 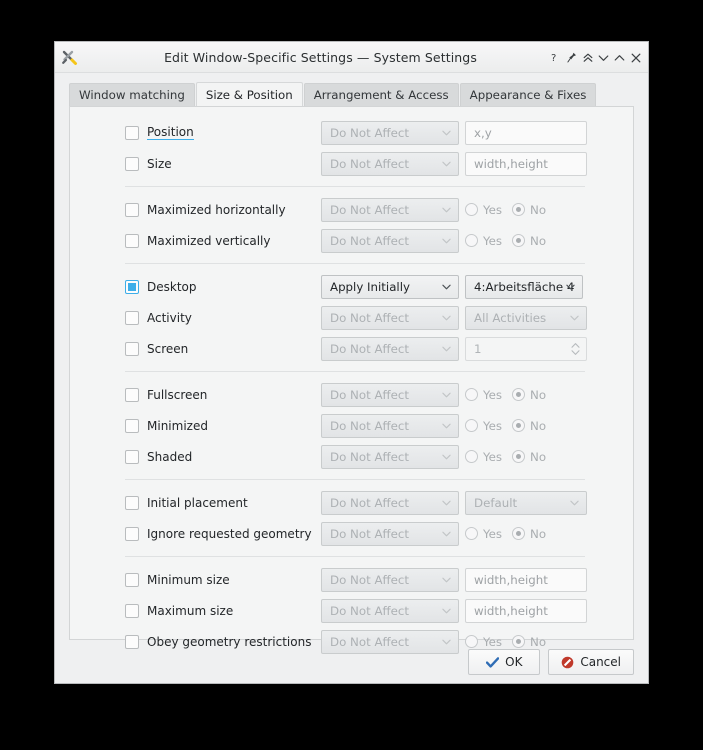 I want to click on settings-row-desktop: Desktop Apply Initially 4:Arbeitsfläche 4, so click(x=351, y=286).